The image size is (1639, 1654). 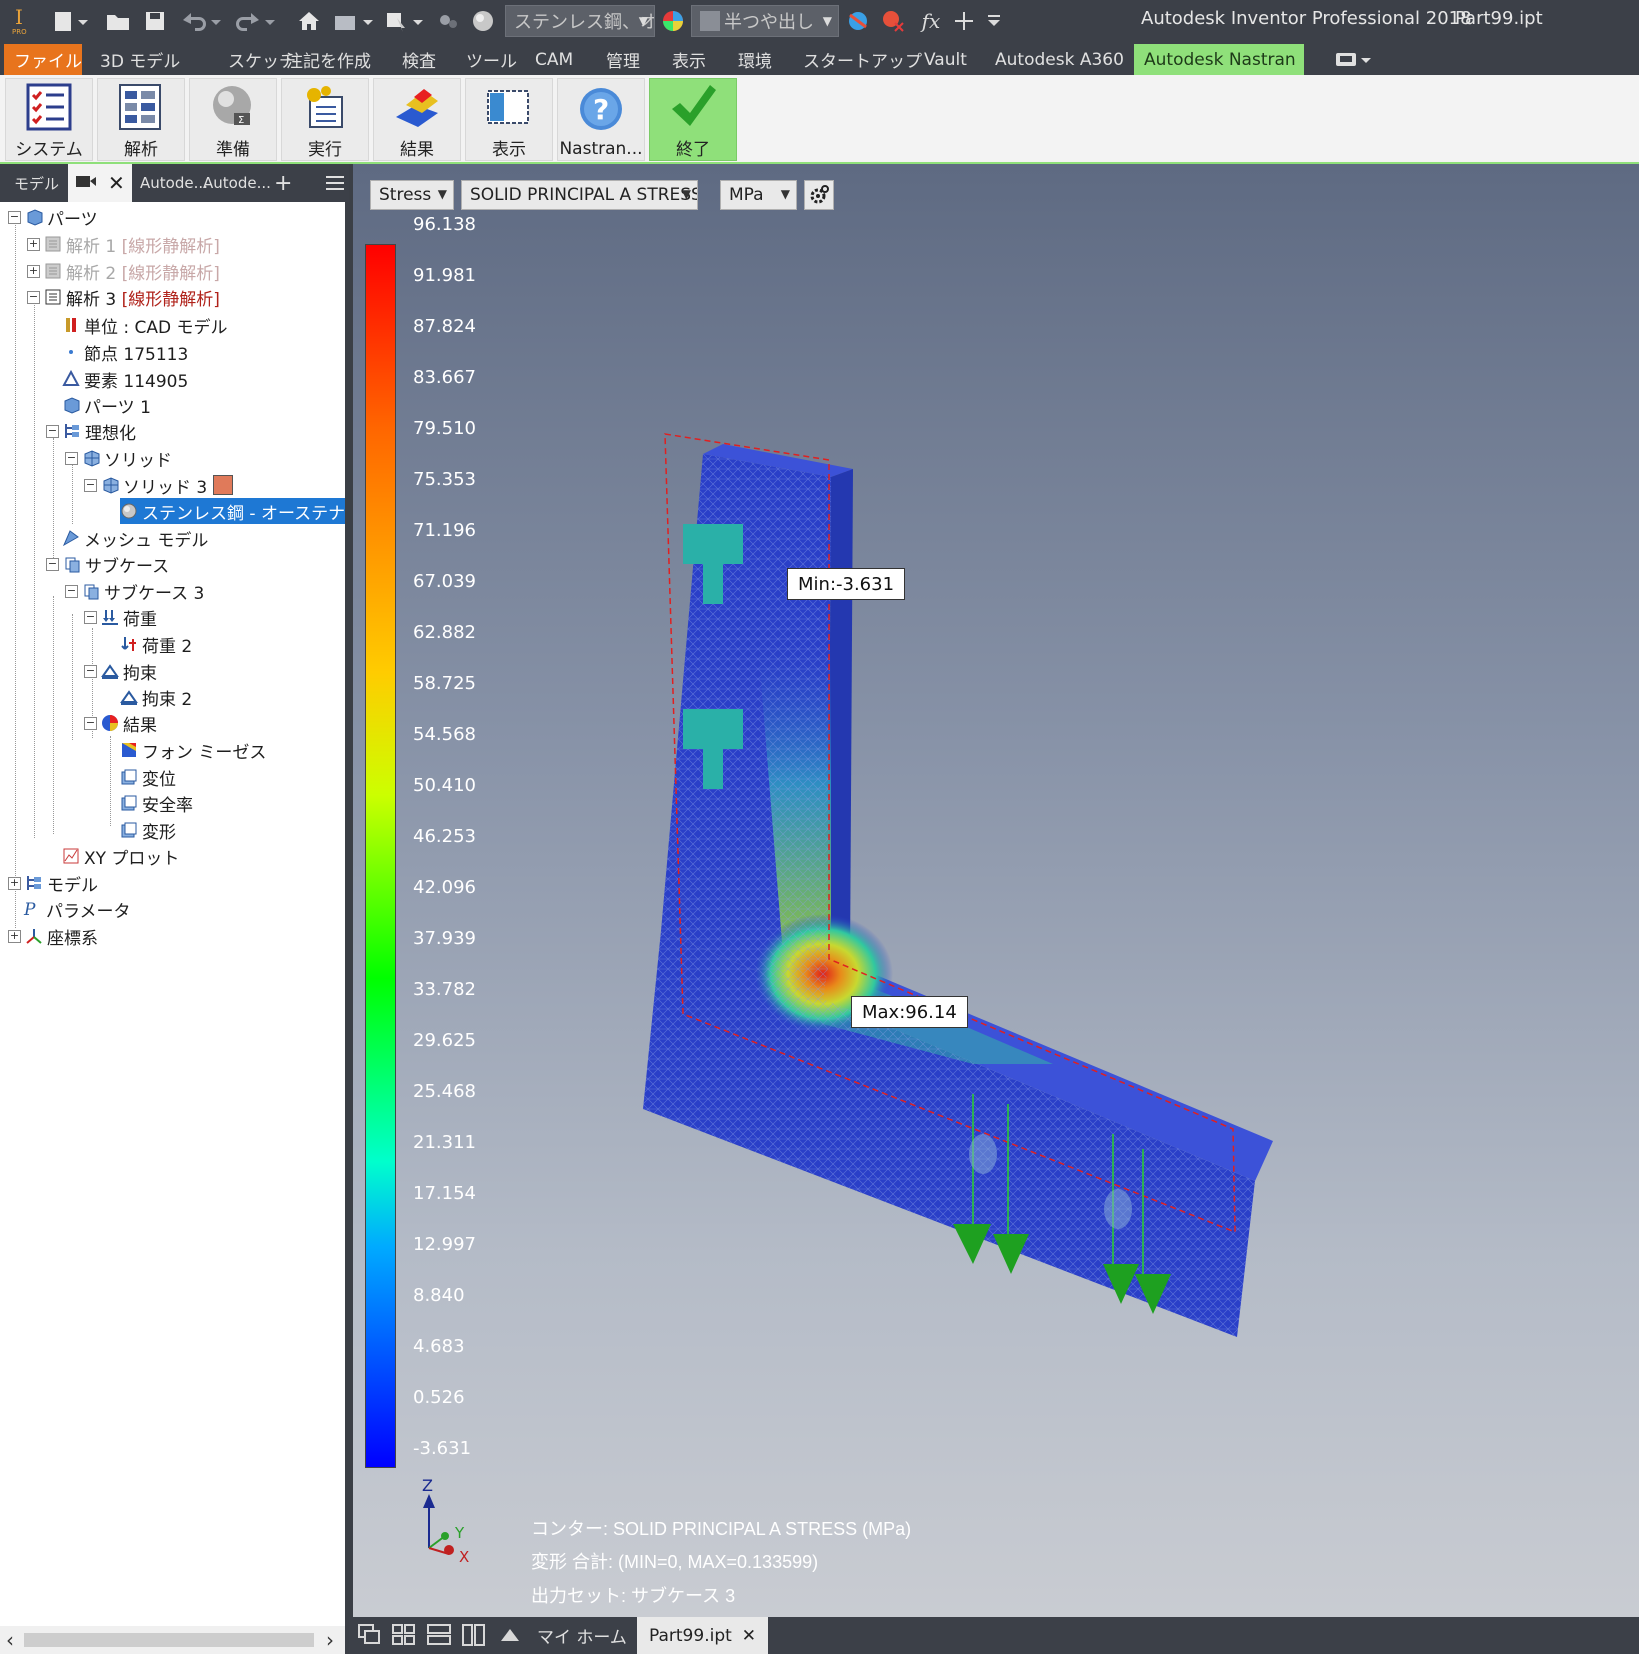 I want to click on tree-node-solid-3: − ソリッド 3, so click(x=159, y=485).